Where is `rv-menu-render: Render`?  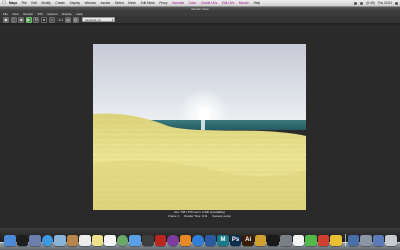 rv-menu-render: Render is located at coordinates (28, 14).